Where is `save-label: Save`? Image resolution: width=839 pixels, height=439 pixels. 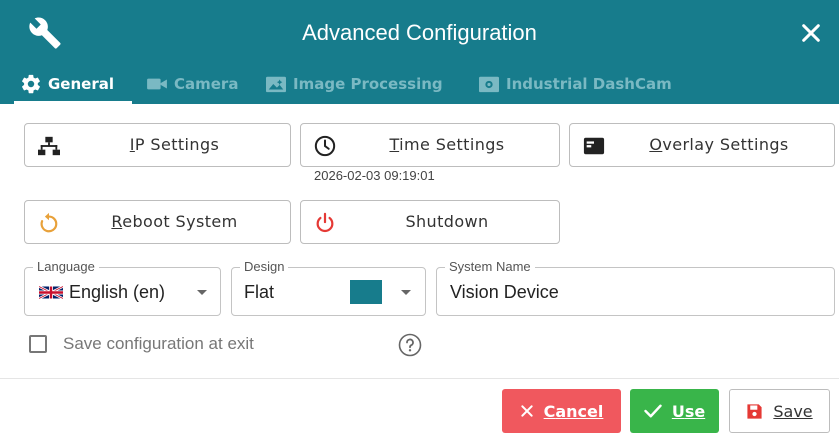
save-label: Save is located at coordinates (793, 411).